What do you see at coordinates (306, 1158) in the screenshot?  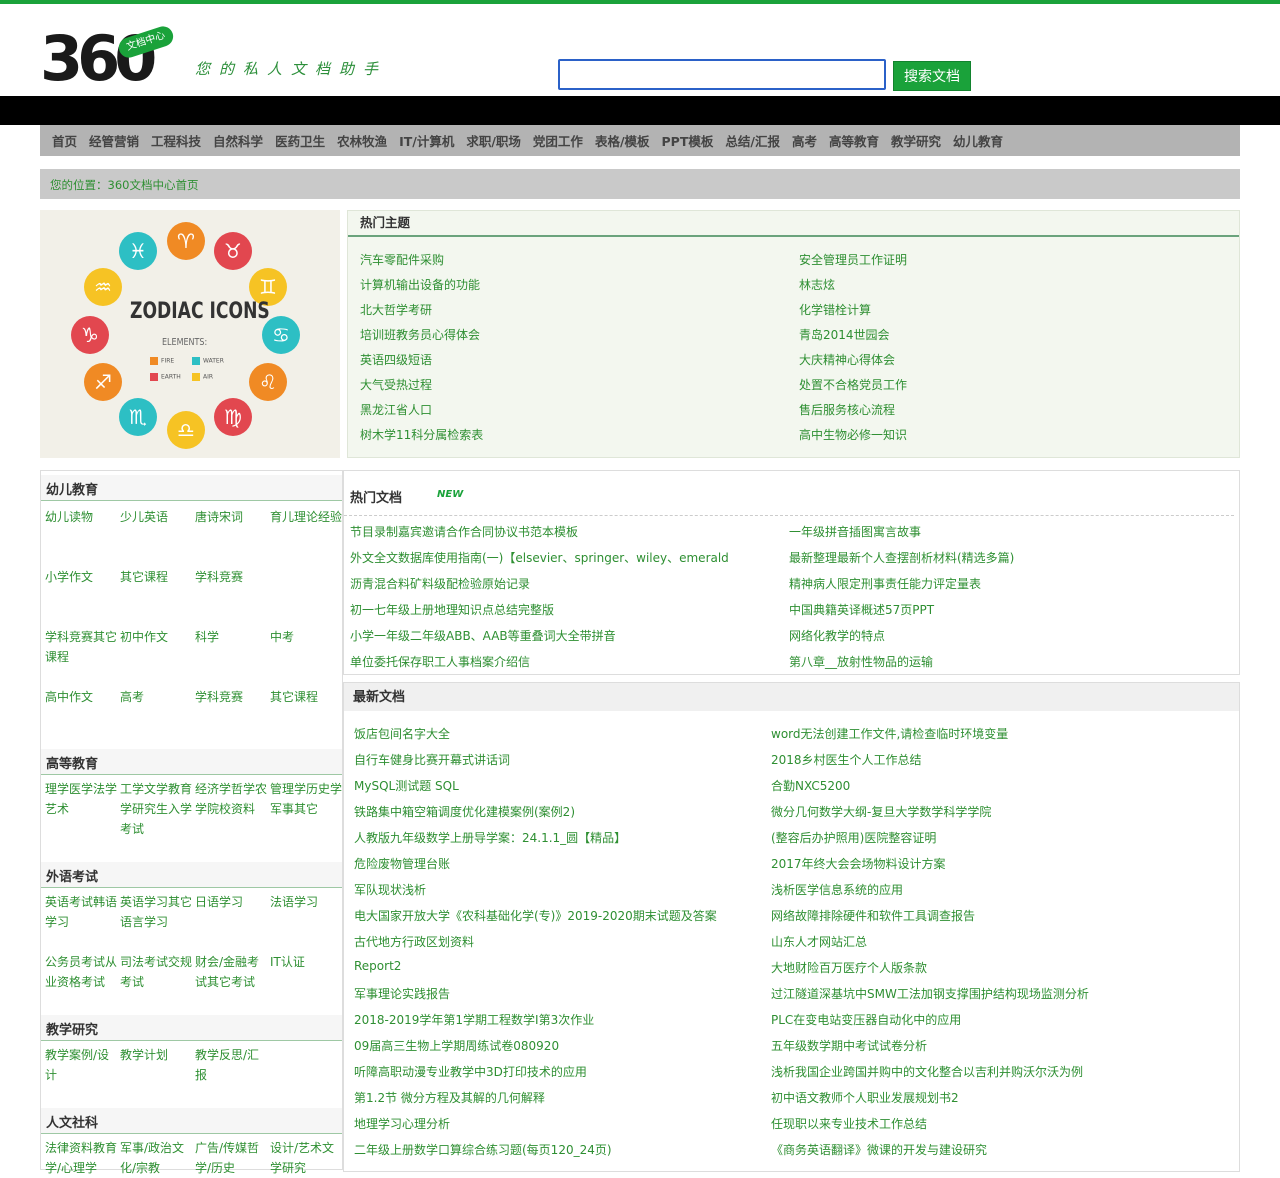 I see `sidebar-category-link: 设计/艺术文学研究` at bounding box center [306, 1158].